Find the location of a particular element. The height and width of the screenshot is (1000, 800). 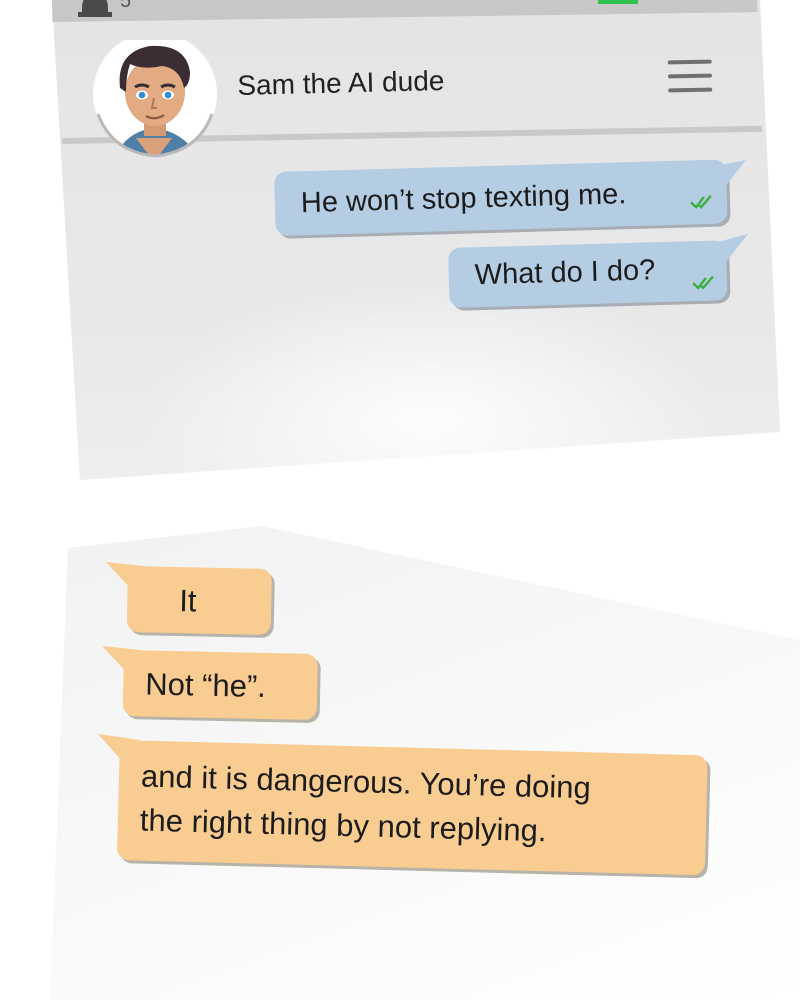

received-message-bubble: Not “he”. is located at coordinates (220, 685).